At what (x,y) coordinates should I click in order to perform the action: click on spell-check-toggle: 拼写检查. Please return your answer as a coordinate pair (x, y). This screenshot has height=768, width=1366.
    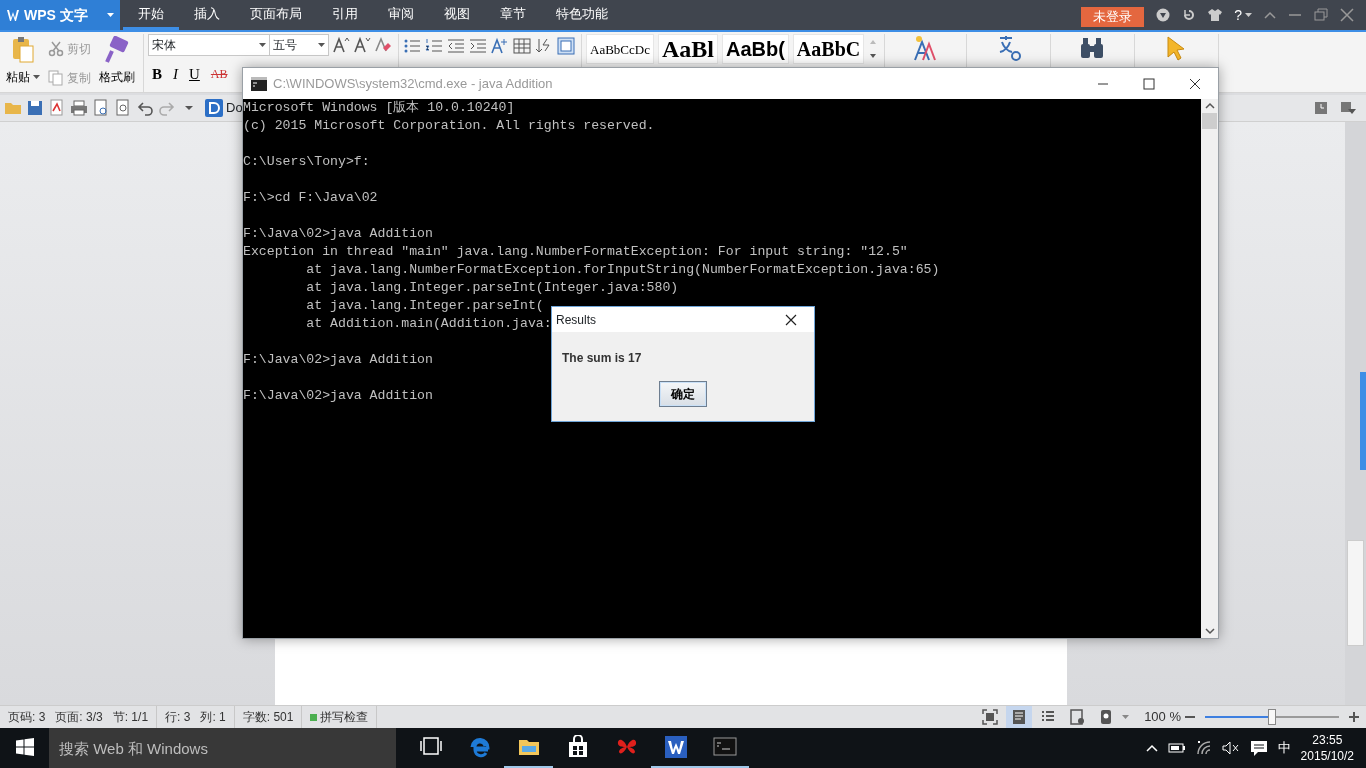
    Looking at the image, I should click on (344, 717).